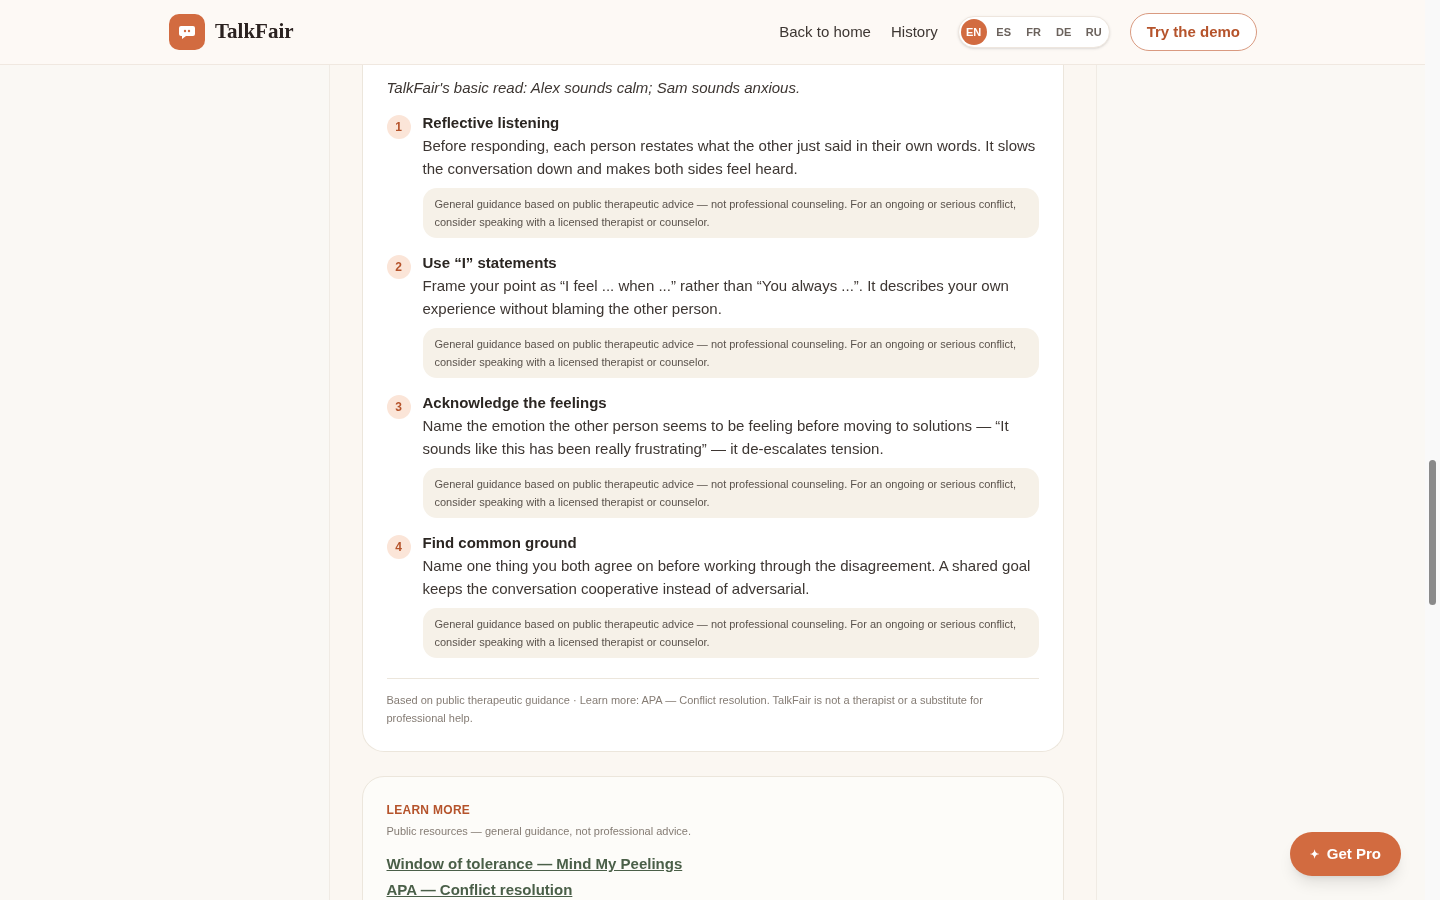  I want to click on resource-link: Window of tolerance — Mind My Peelings, so click(534, 864).